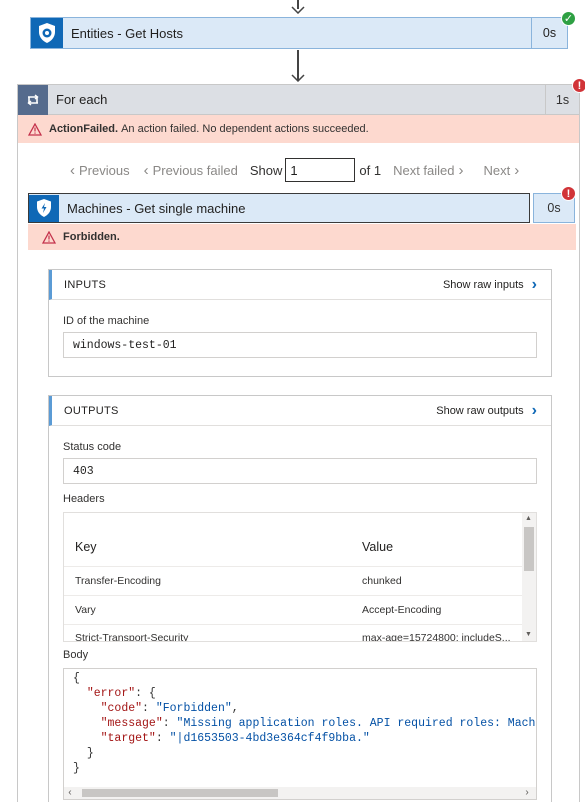  Describe the element at coordinates (300, 345) in the screenshot. I see `machine-id-value: windows-test-01` at that location.